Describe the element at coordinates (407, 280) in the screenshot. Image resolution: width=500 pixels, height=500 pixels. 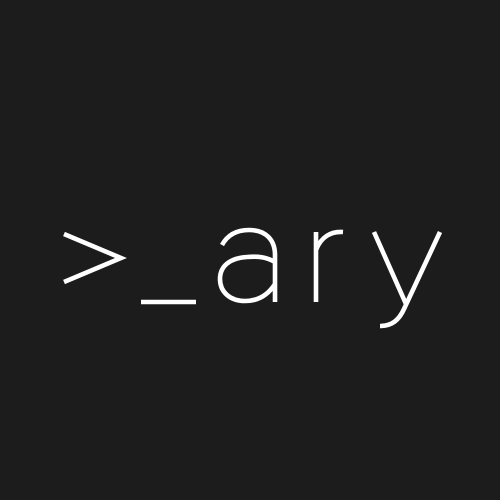
I see `letter-y-glyph` at that location.